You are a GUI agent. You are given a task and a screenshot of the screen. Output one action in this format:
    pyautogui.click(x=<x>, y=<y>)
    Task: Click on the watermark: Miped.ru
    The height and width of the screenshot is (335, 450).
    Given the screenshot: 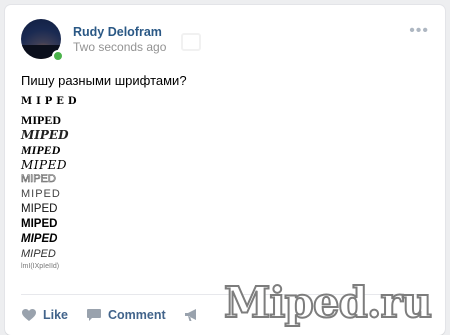 What is the action you would take?
    pyautogui.click(x=328, y=302)
    